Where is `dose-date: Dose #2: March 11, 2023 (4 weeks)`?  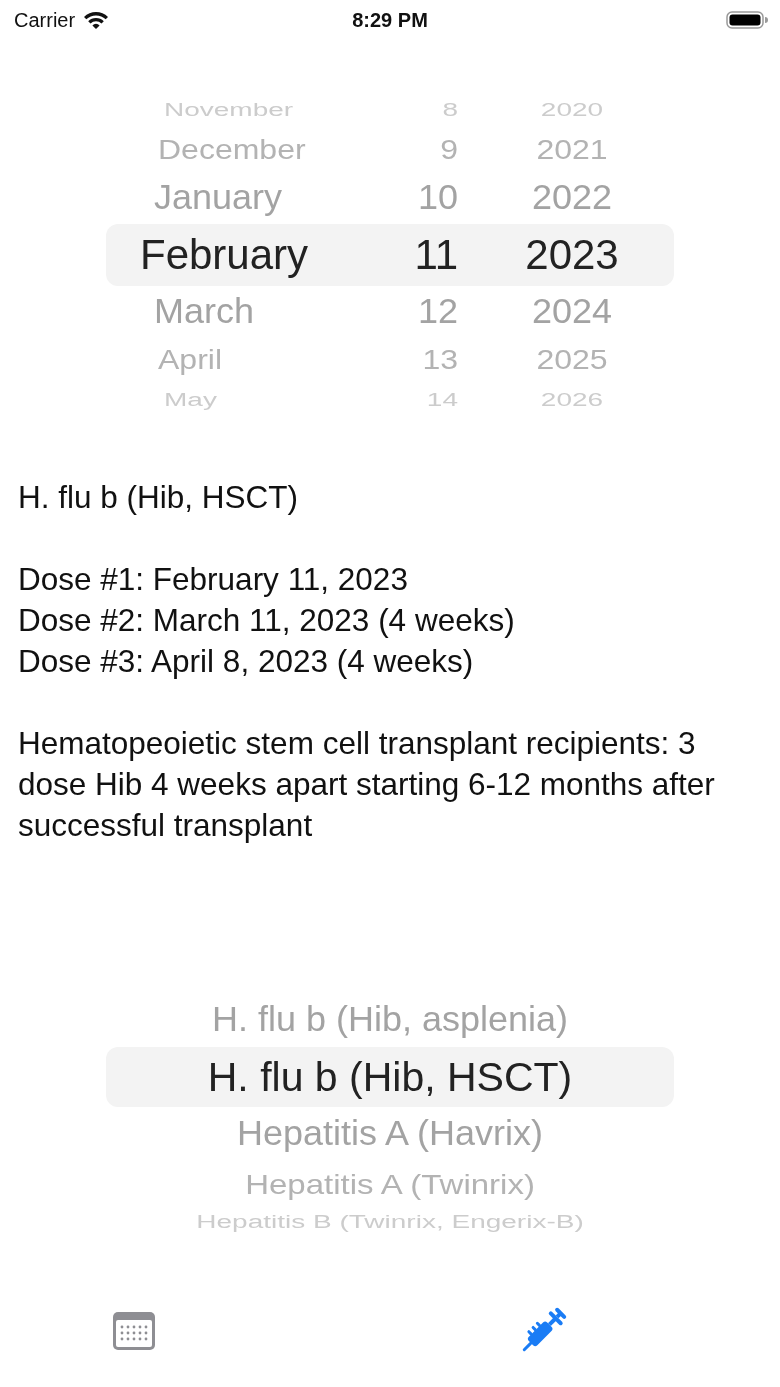
dose-date: Dose #2: March 11, 2023 (4 weeks) is located at coordinates (267, 620).